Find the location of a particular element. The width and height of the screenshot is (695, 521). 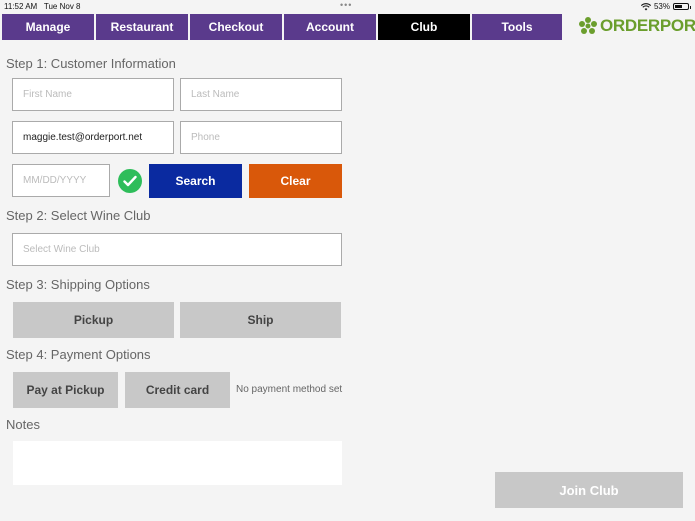

wine-club-select: Select Wine Club is located at coordinates (177, 249).